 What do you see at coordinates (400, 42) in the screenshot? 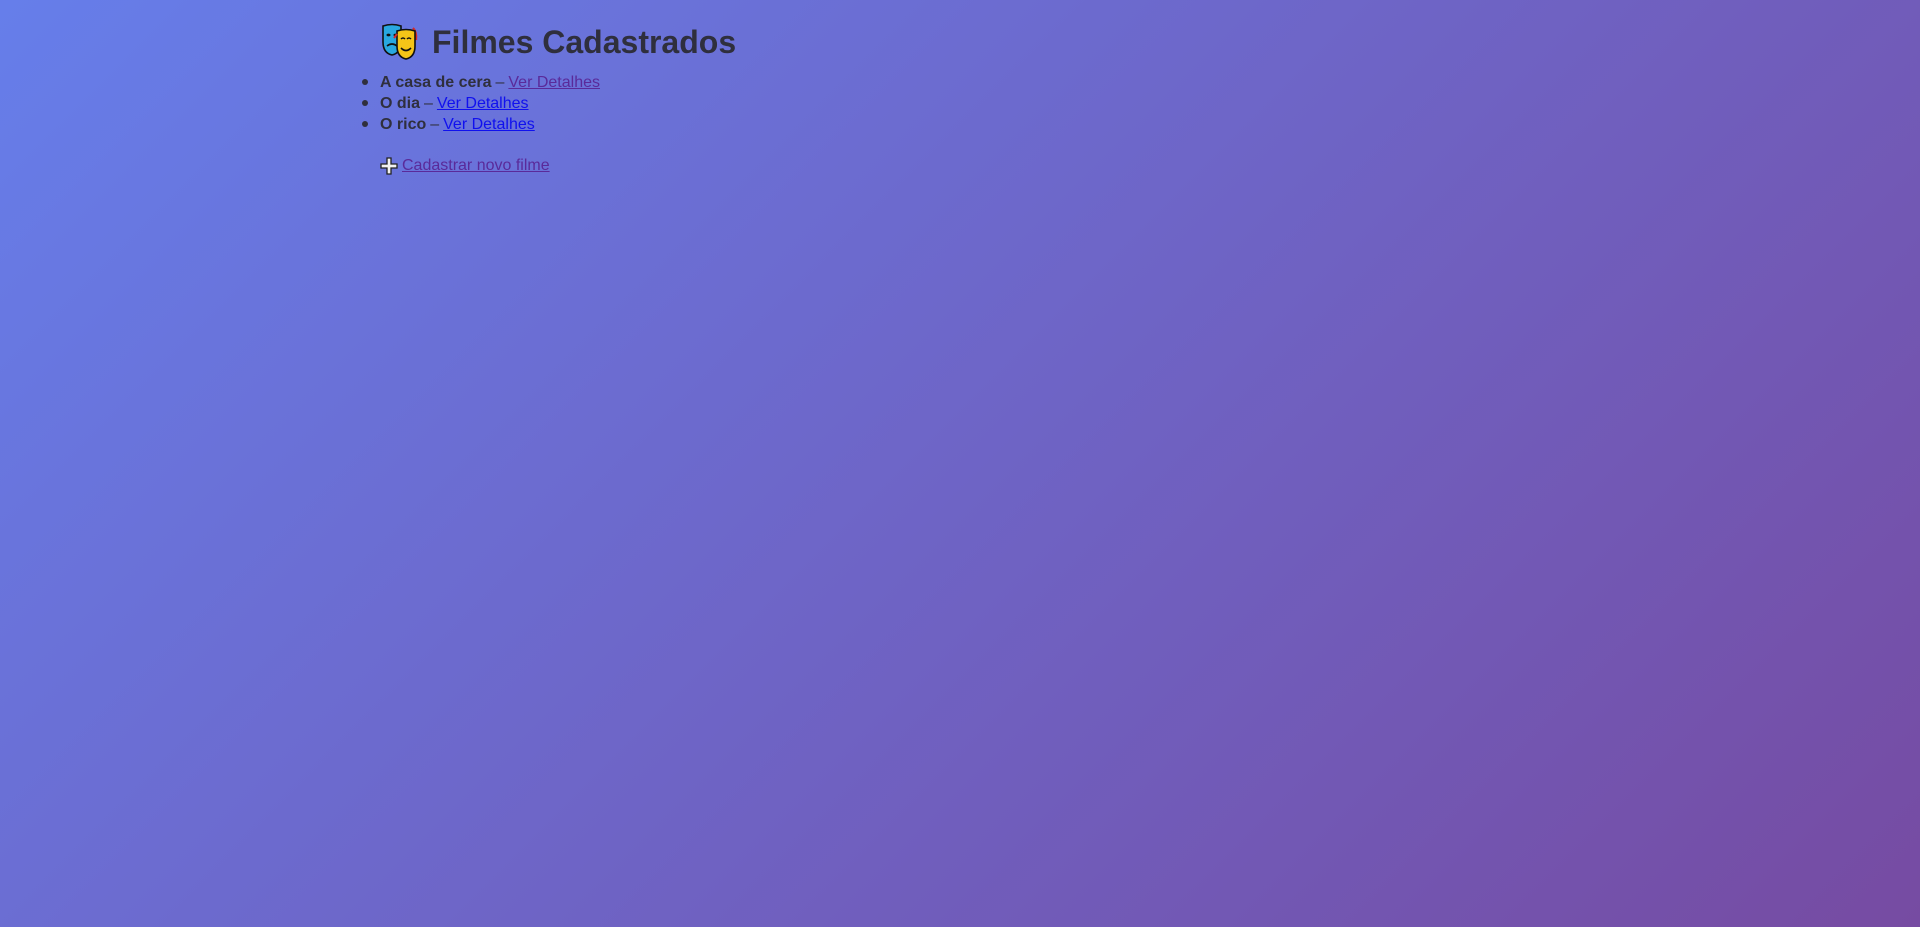
I see `performing-arts-masks-icon` at bounding box center [400, 42].